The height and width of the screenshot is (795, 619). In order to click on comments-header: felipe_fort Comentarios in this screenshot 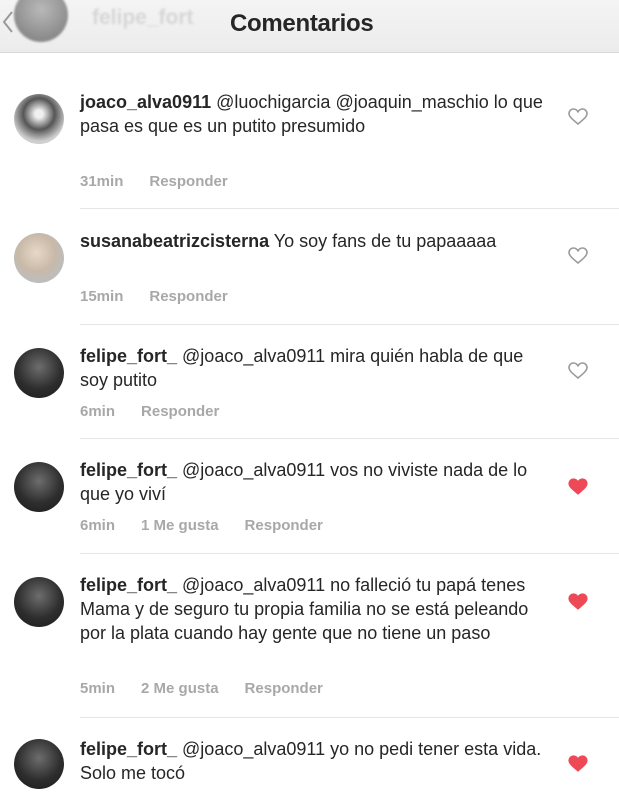, I will do `click(309, 26)`.